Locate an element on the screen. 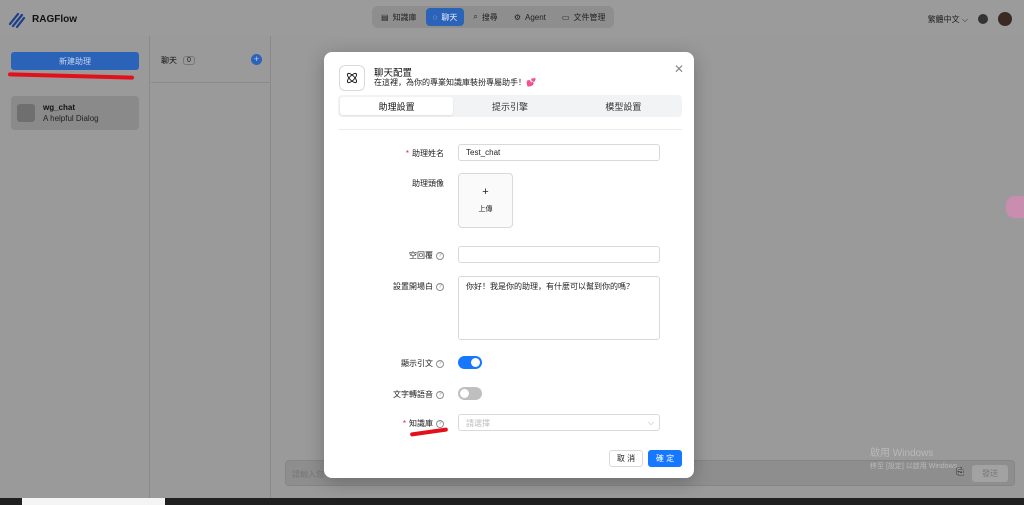  database-icon: ▤ is located at coordinates (385, 17).